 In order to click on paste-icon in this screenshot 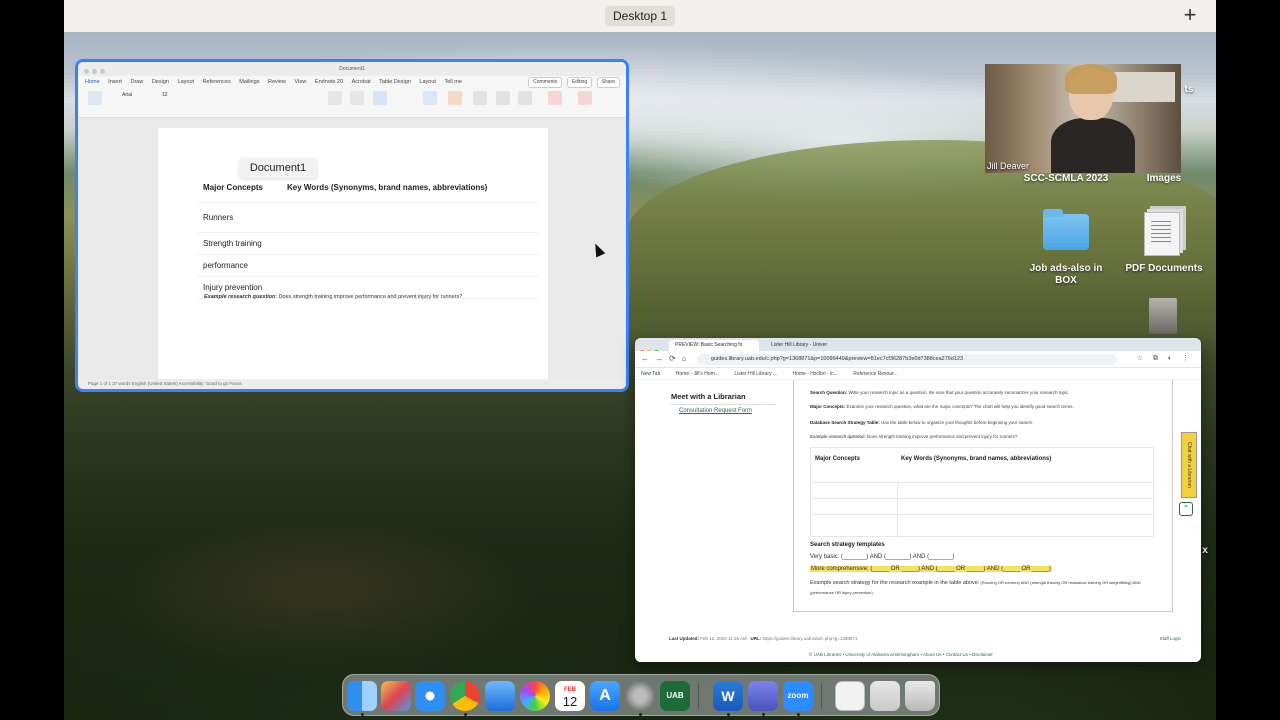, I will do `click(95, 98)`.